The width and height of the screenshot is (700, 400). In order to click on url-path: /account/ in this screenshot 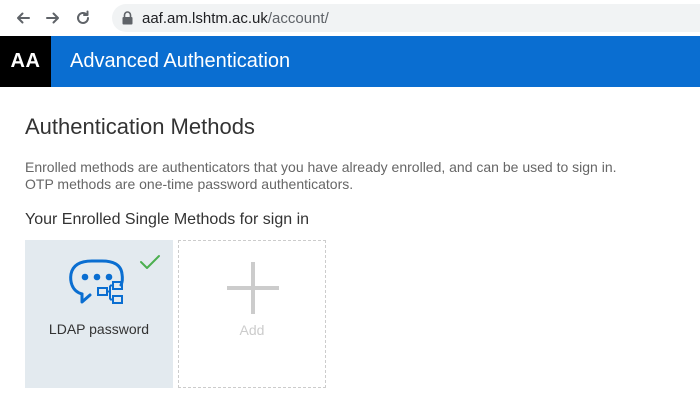, I will do `click(298, 18)`.